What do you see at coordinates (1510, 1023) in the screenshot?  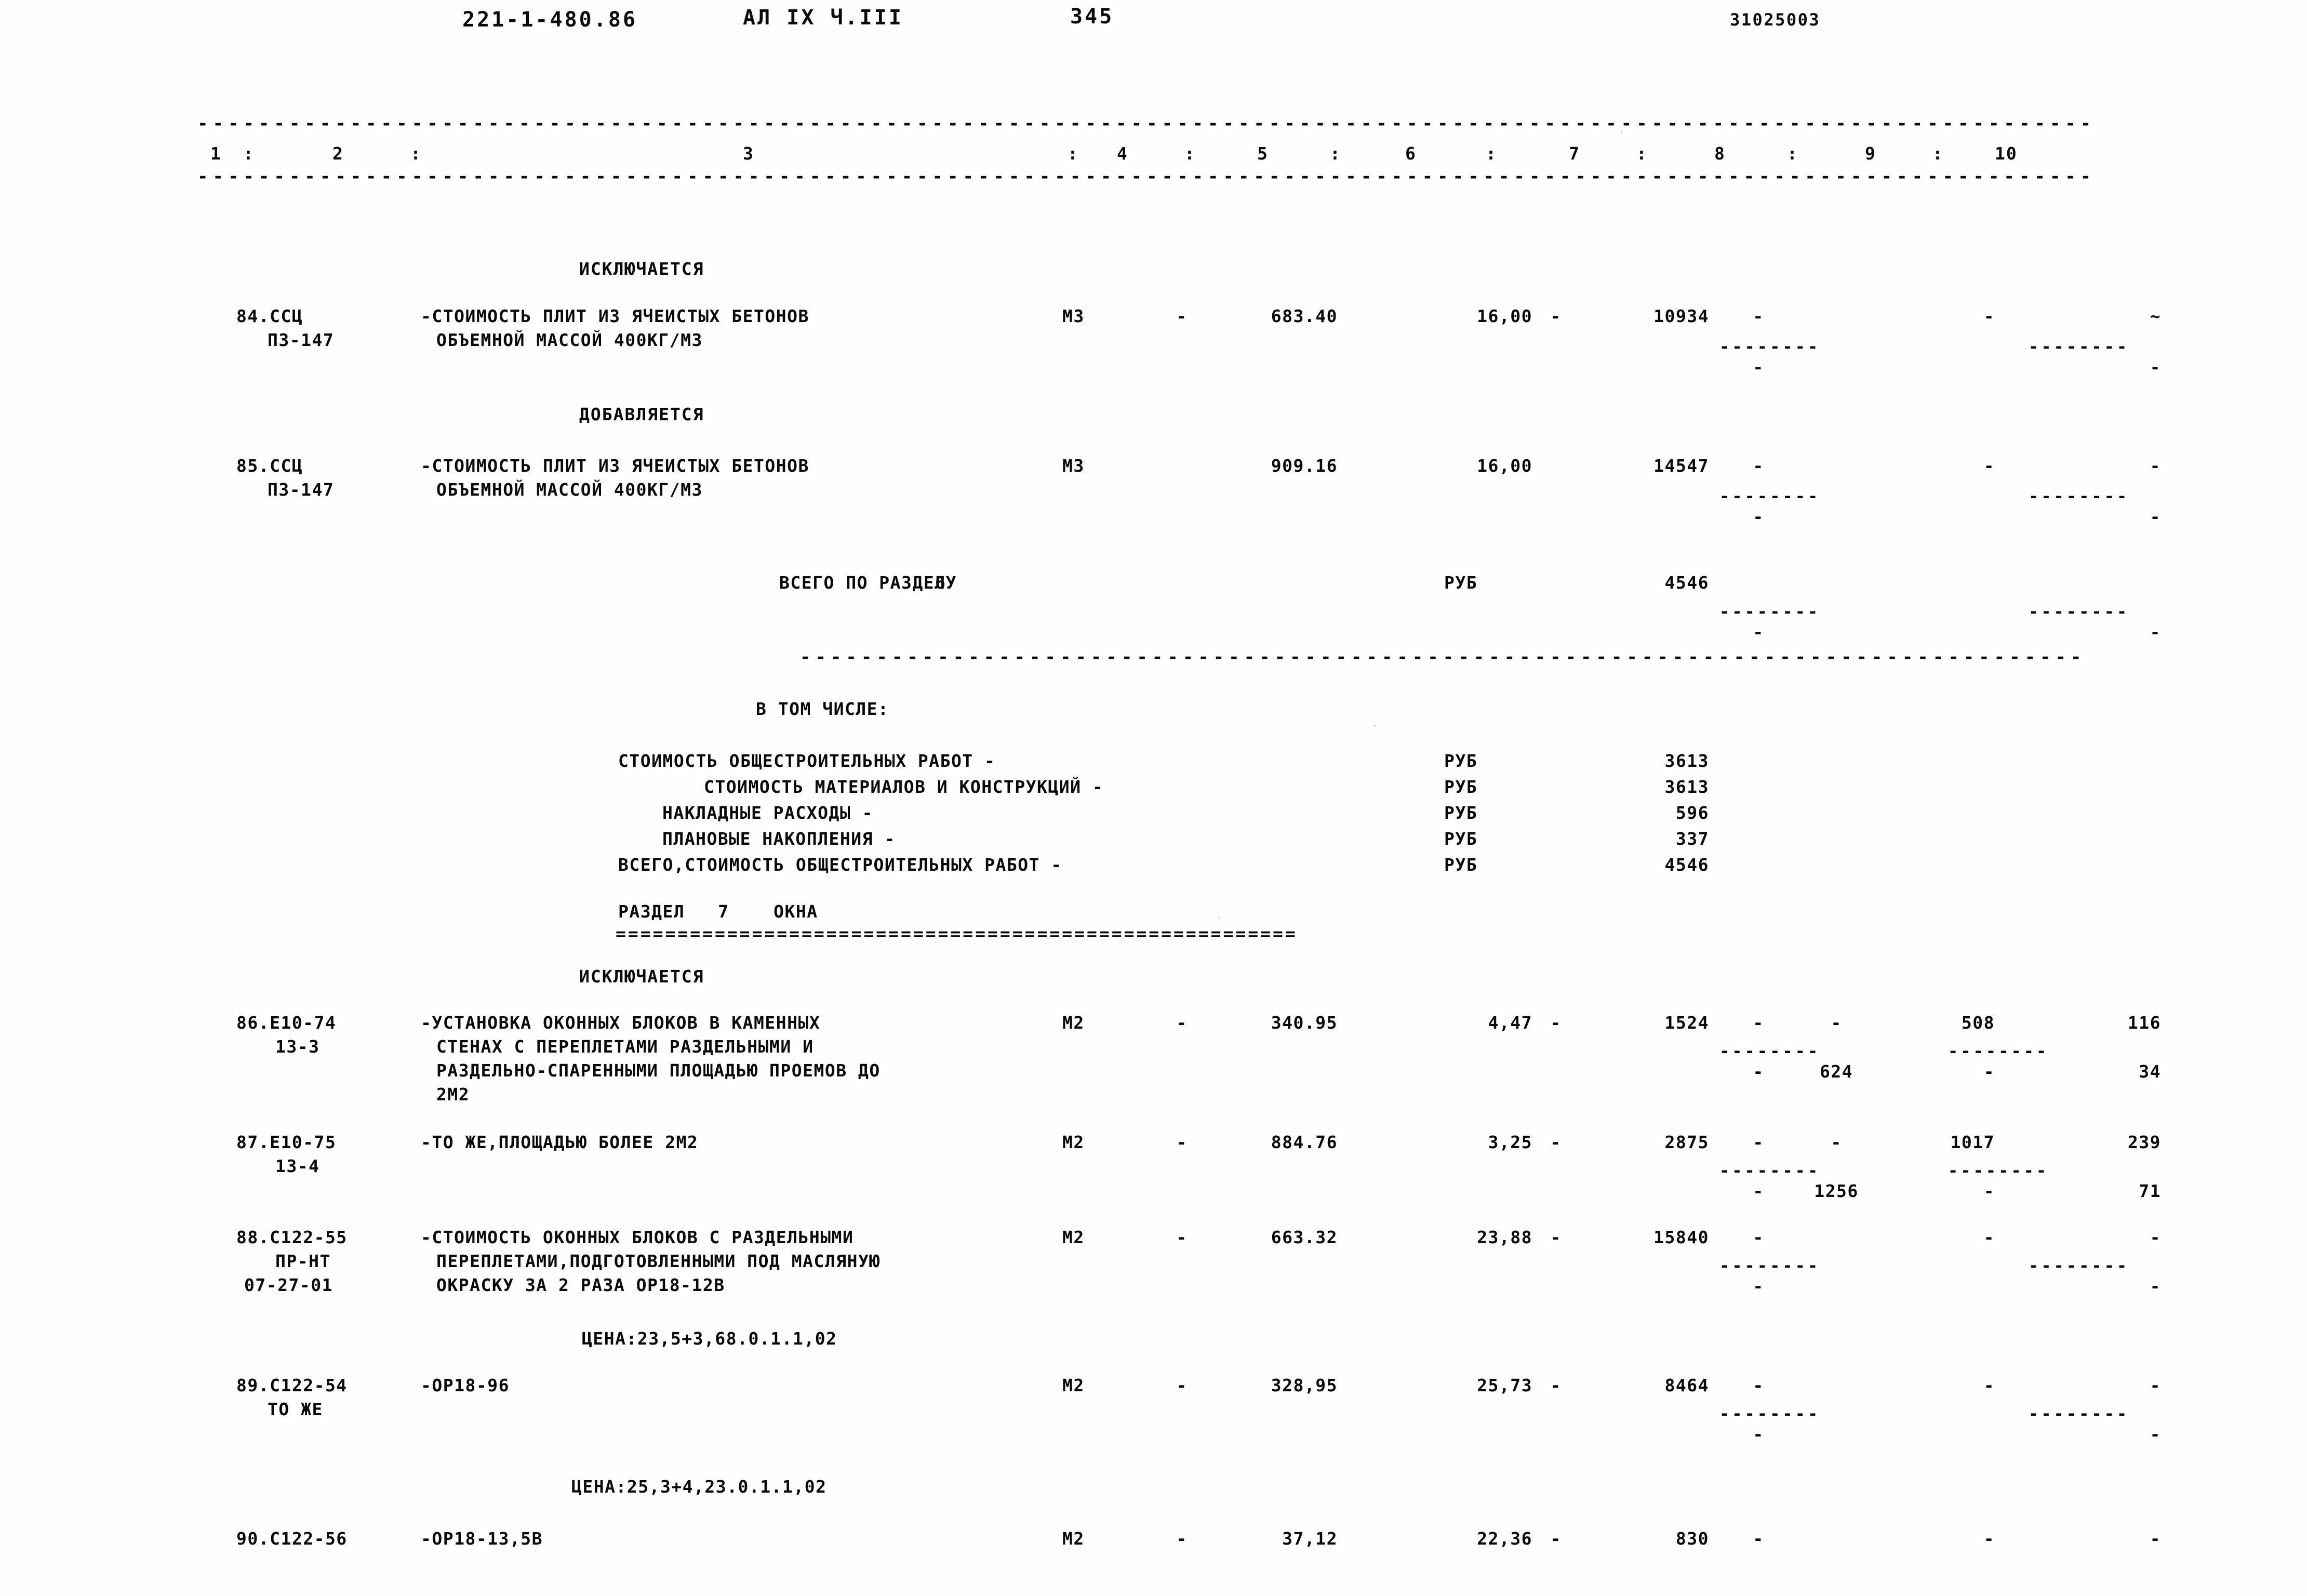 I see `row-c6-86: 4,47` at bounding box center [1510, 1023].